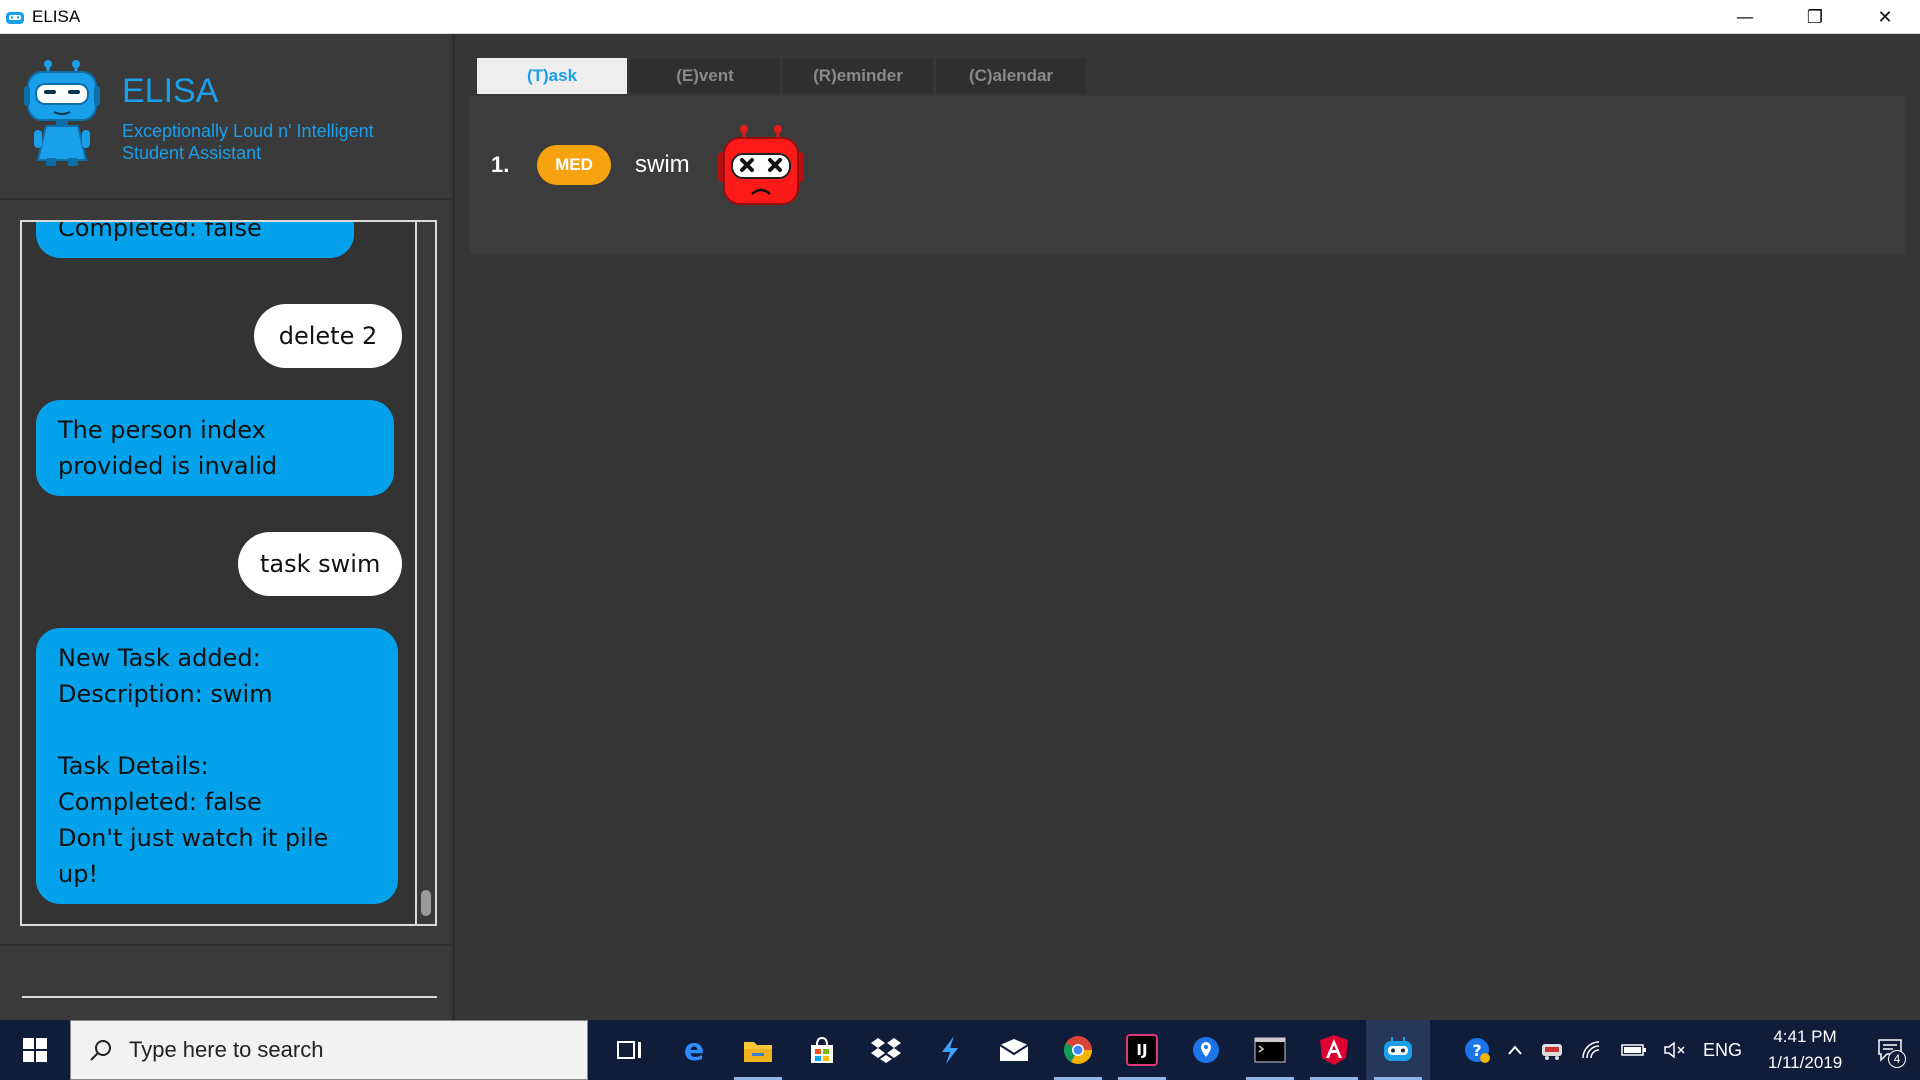 Image resolution: width=1920 pixels, height=1080 pixels. I want to click on help-tray-button: ?, so click(1477, 1050).